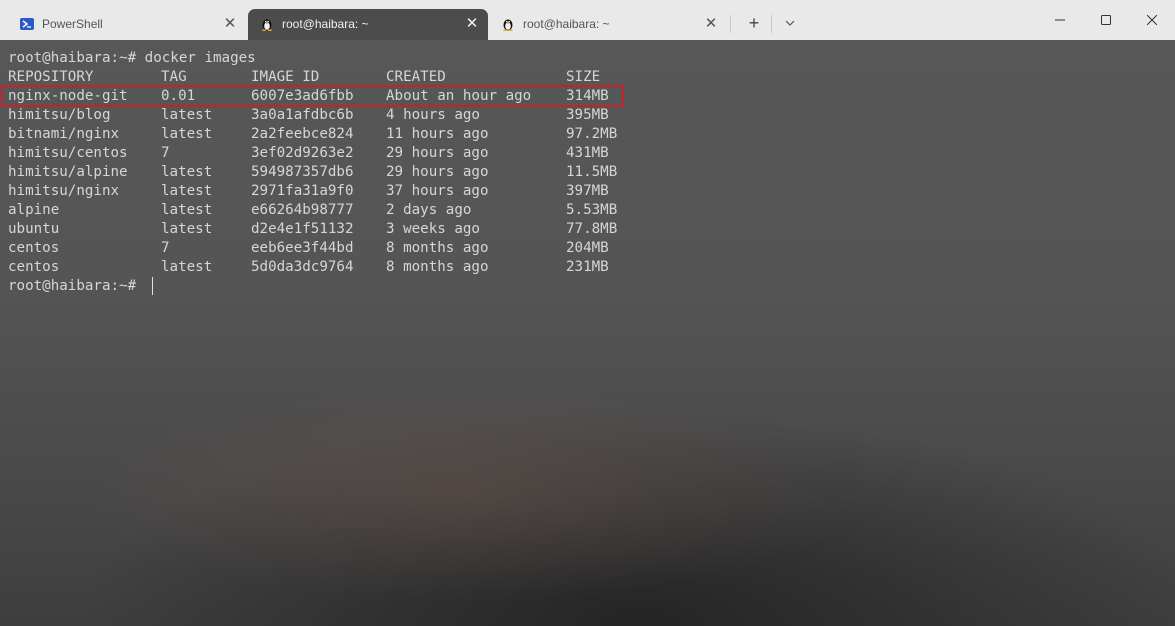  What do you see at coordinates (587, 115) in the screenshot?
I see `size-cell: 395MB` at bounding box center [587, 115].